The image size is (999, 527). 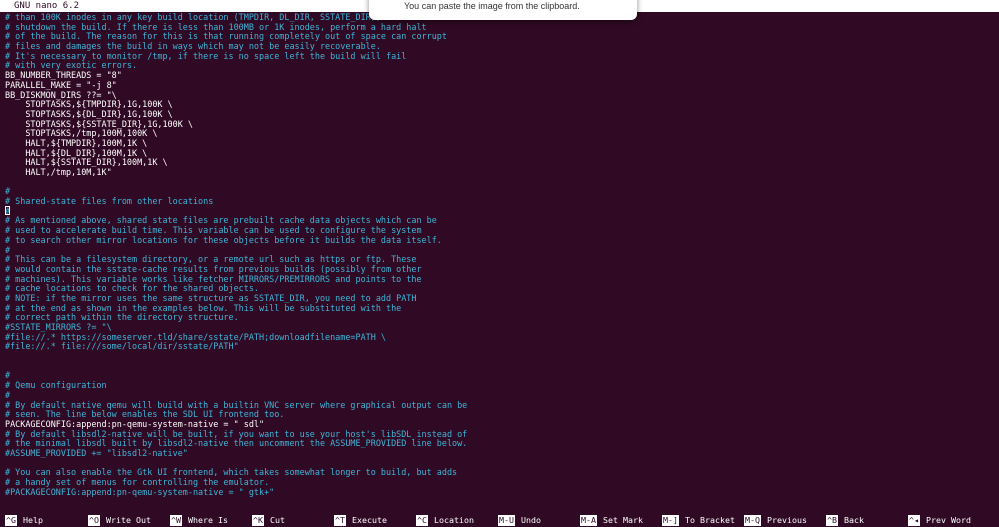 I want to click on shortcut-label: Prev Word, so click(x=948, y=520).